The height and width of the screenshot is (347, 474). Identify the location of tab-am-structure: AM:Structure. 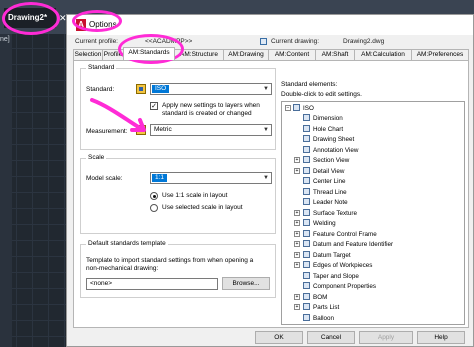
(199, 54).